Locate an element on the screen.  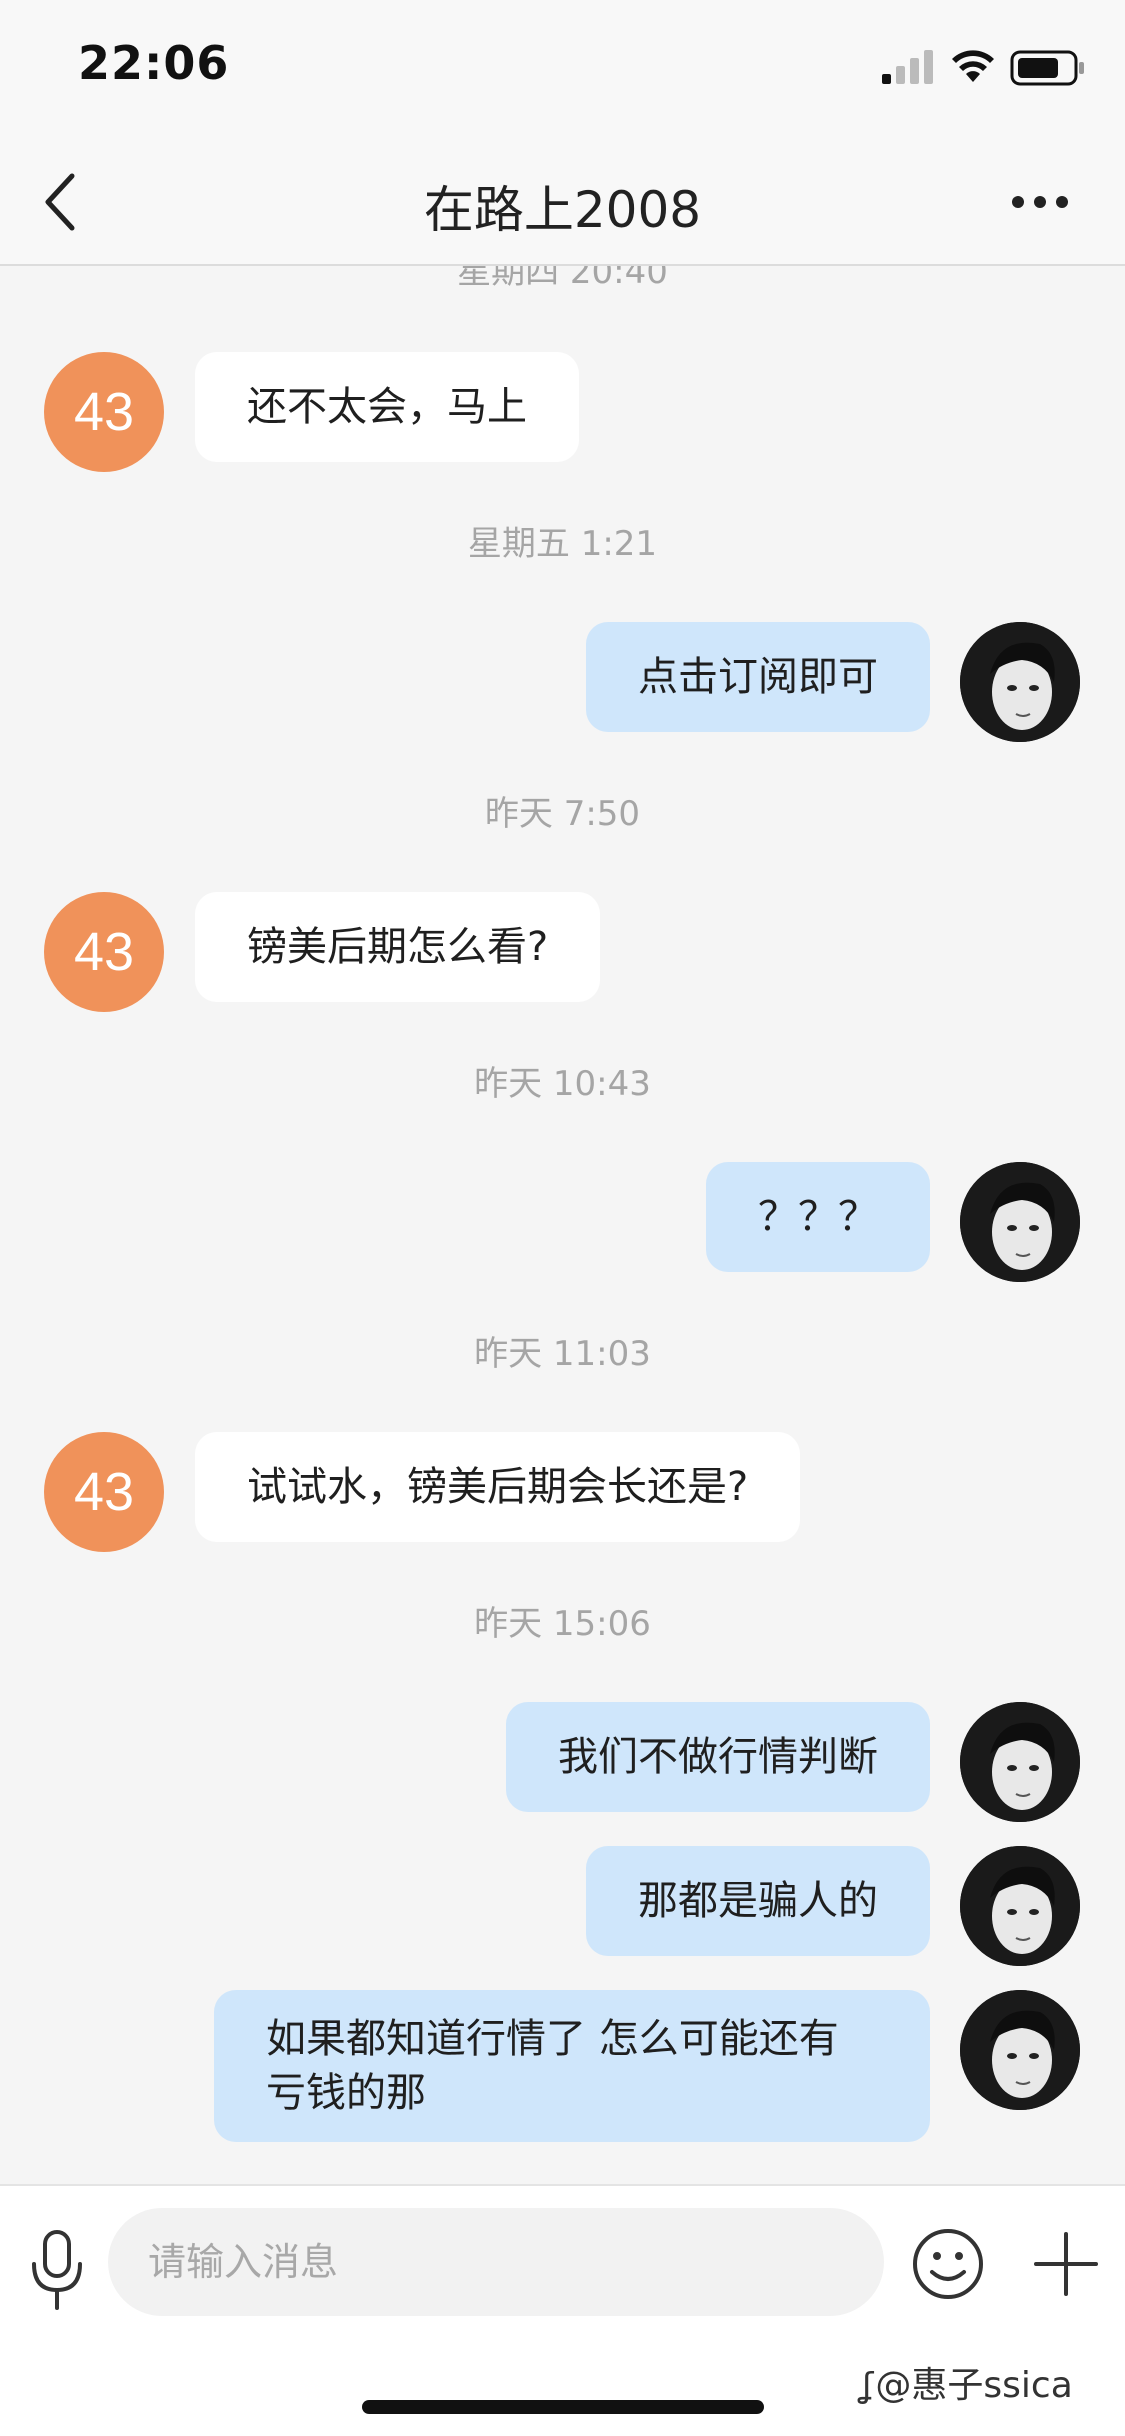
status-time: 22:06 is located at coordinates (154, 63).